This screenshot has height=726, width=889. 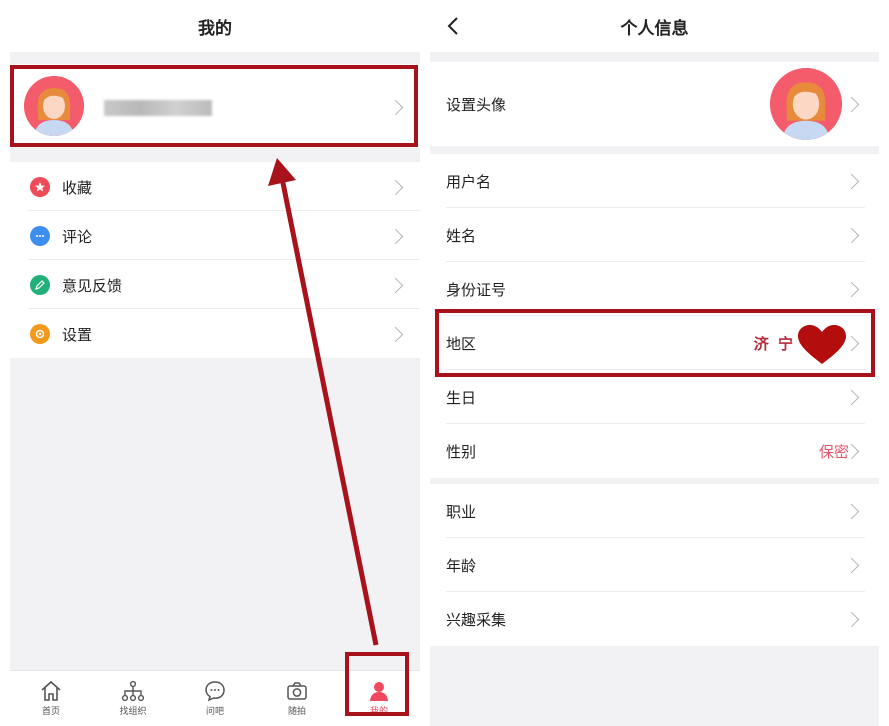 I want to click on chat-icon, so click(x=215, y=691).